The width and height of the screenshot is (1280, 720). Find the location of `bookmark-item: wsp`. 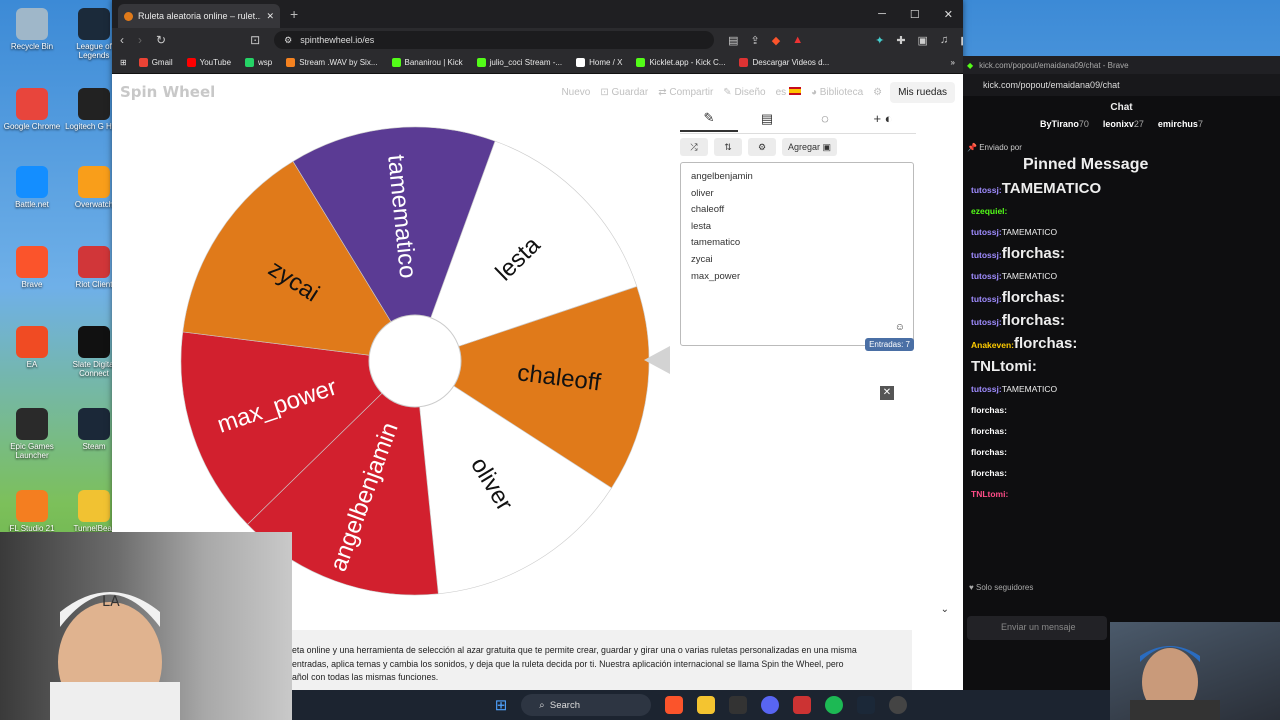

bookmark-item: wsp is located at coordinates (258, 62).